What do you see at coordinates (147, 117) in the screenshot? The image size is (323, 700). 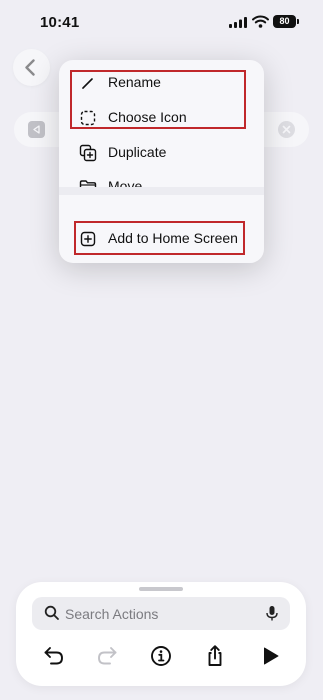 I see `menu-item-label: Choose Icon` at bounding box center [147, 117].